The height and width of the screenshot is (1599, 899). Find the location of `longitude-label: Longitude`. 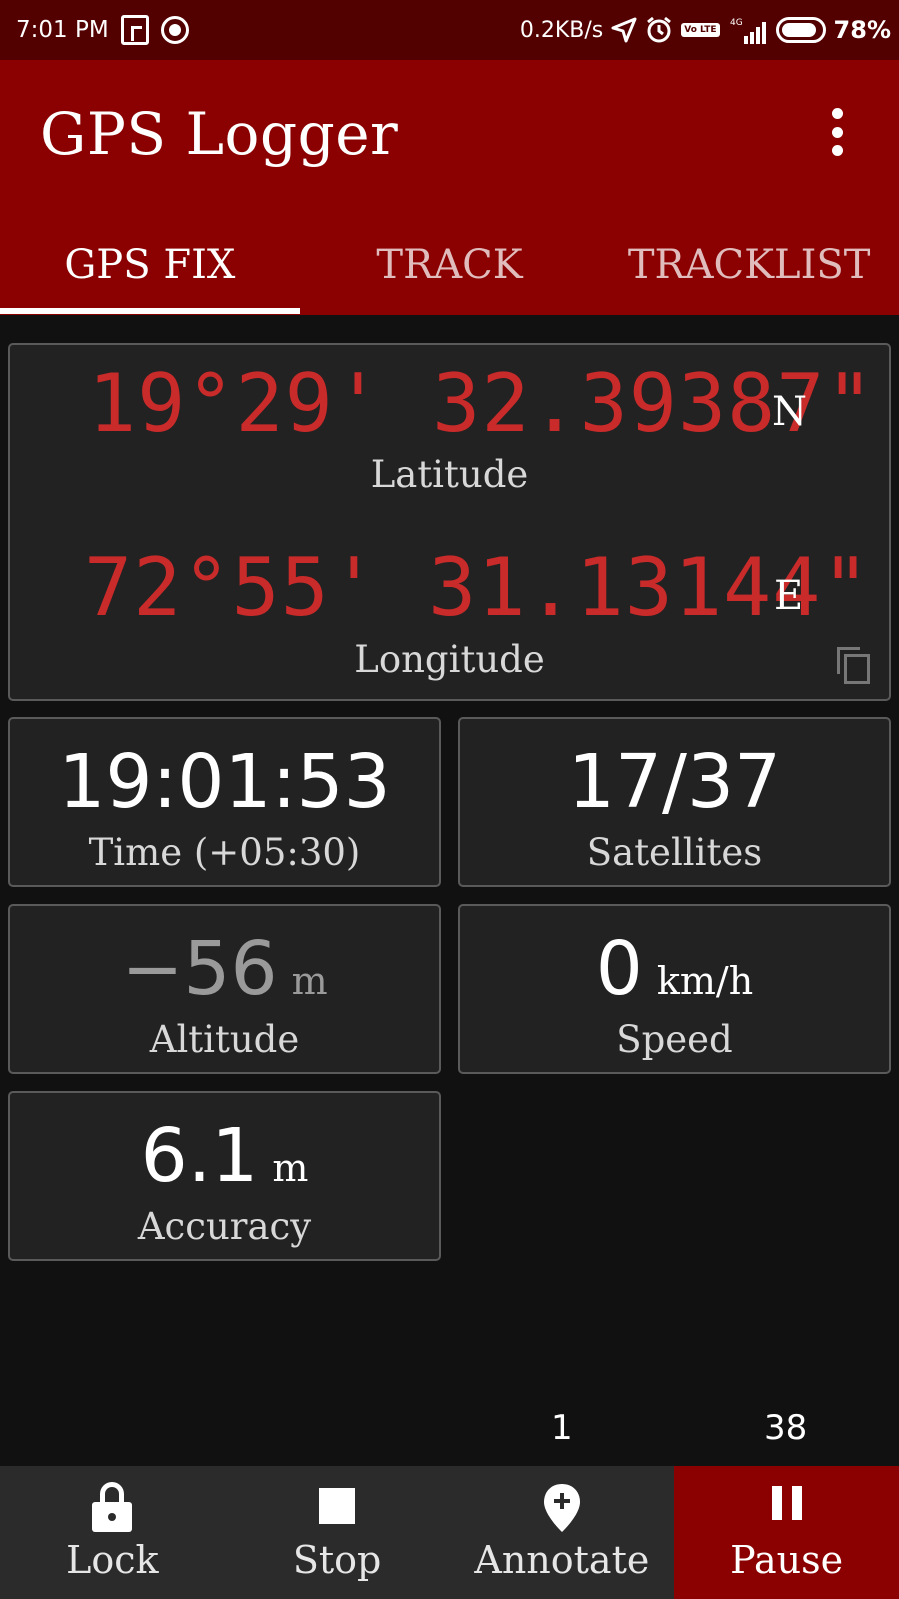

longitude-label: Longitude is located at coordinates (449, 659).